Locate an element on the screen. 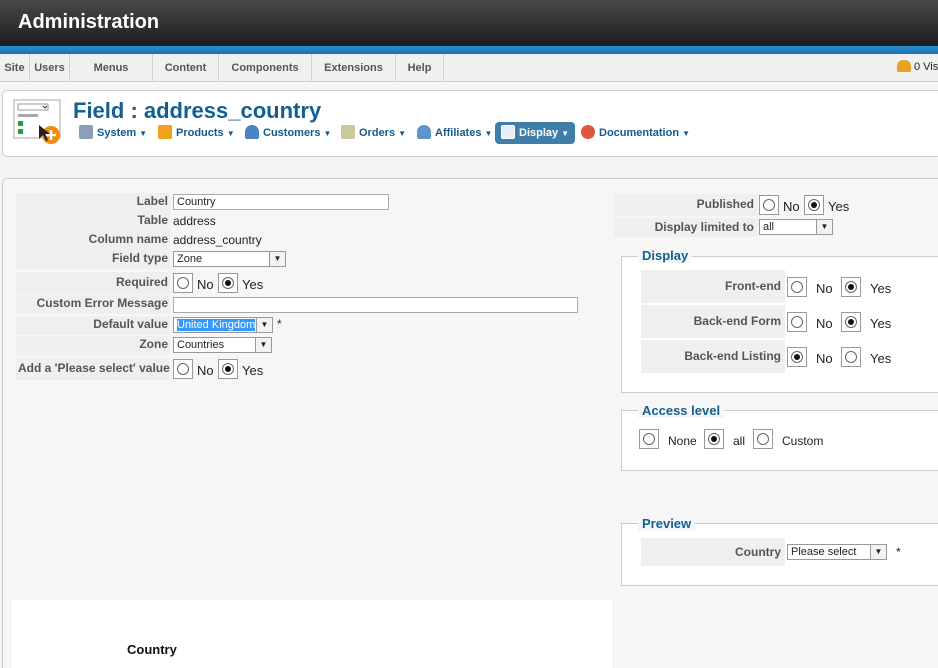 The image size is (938, 668). access-legend: Access level is located at coordinates (681, 410).